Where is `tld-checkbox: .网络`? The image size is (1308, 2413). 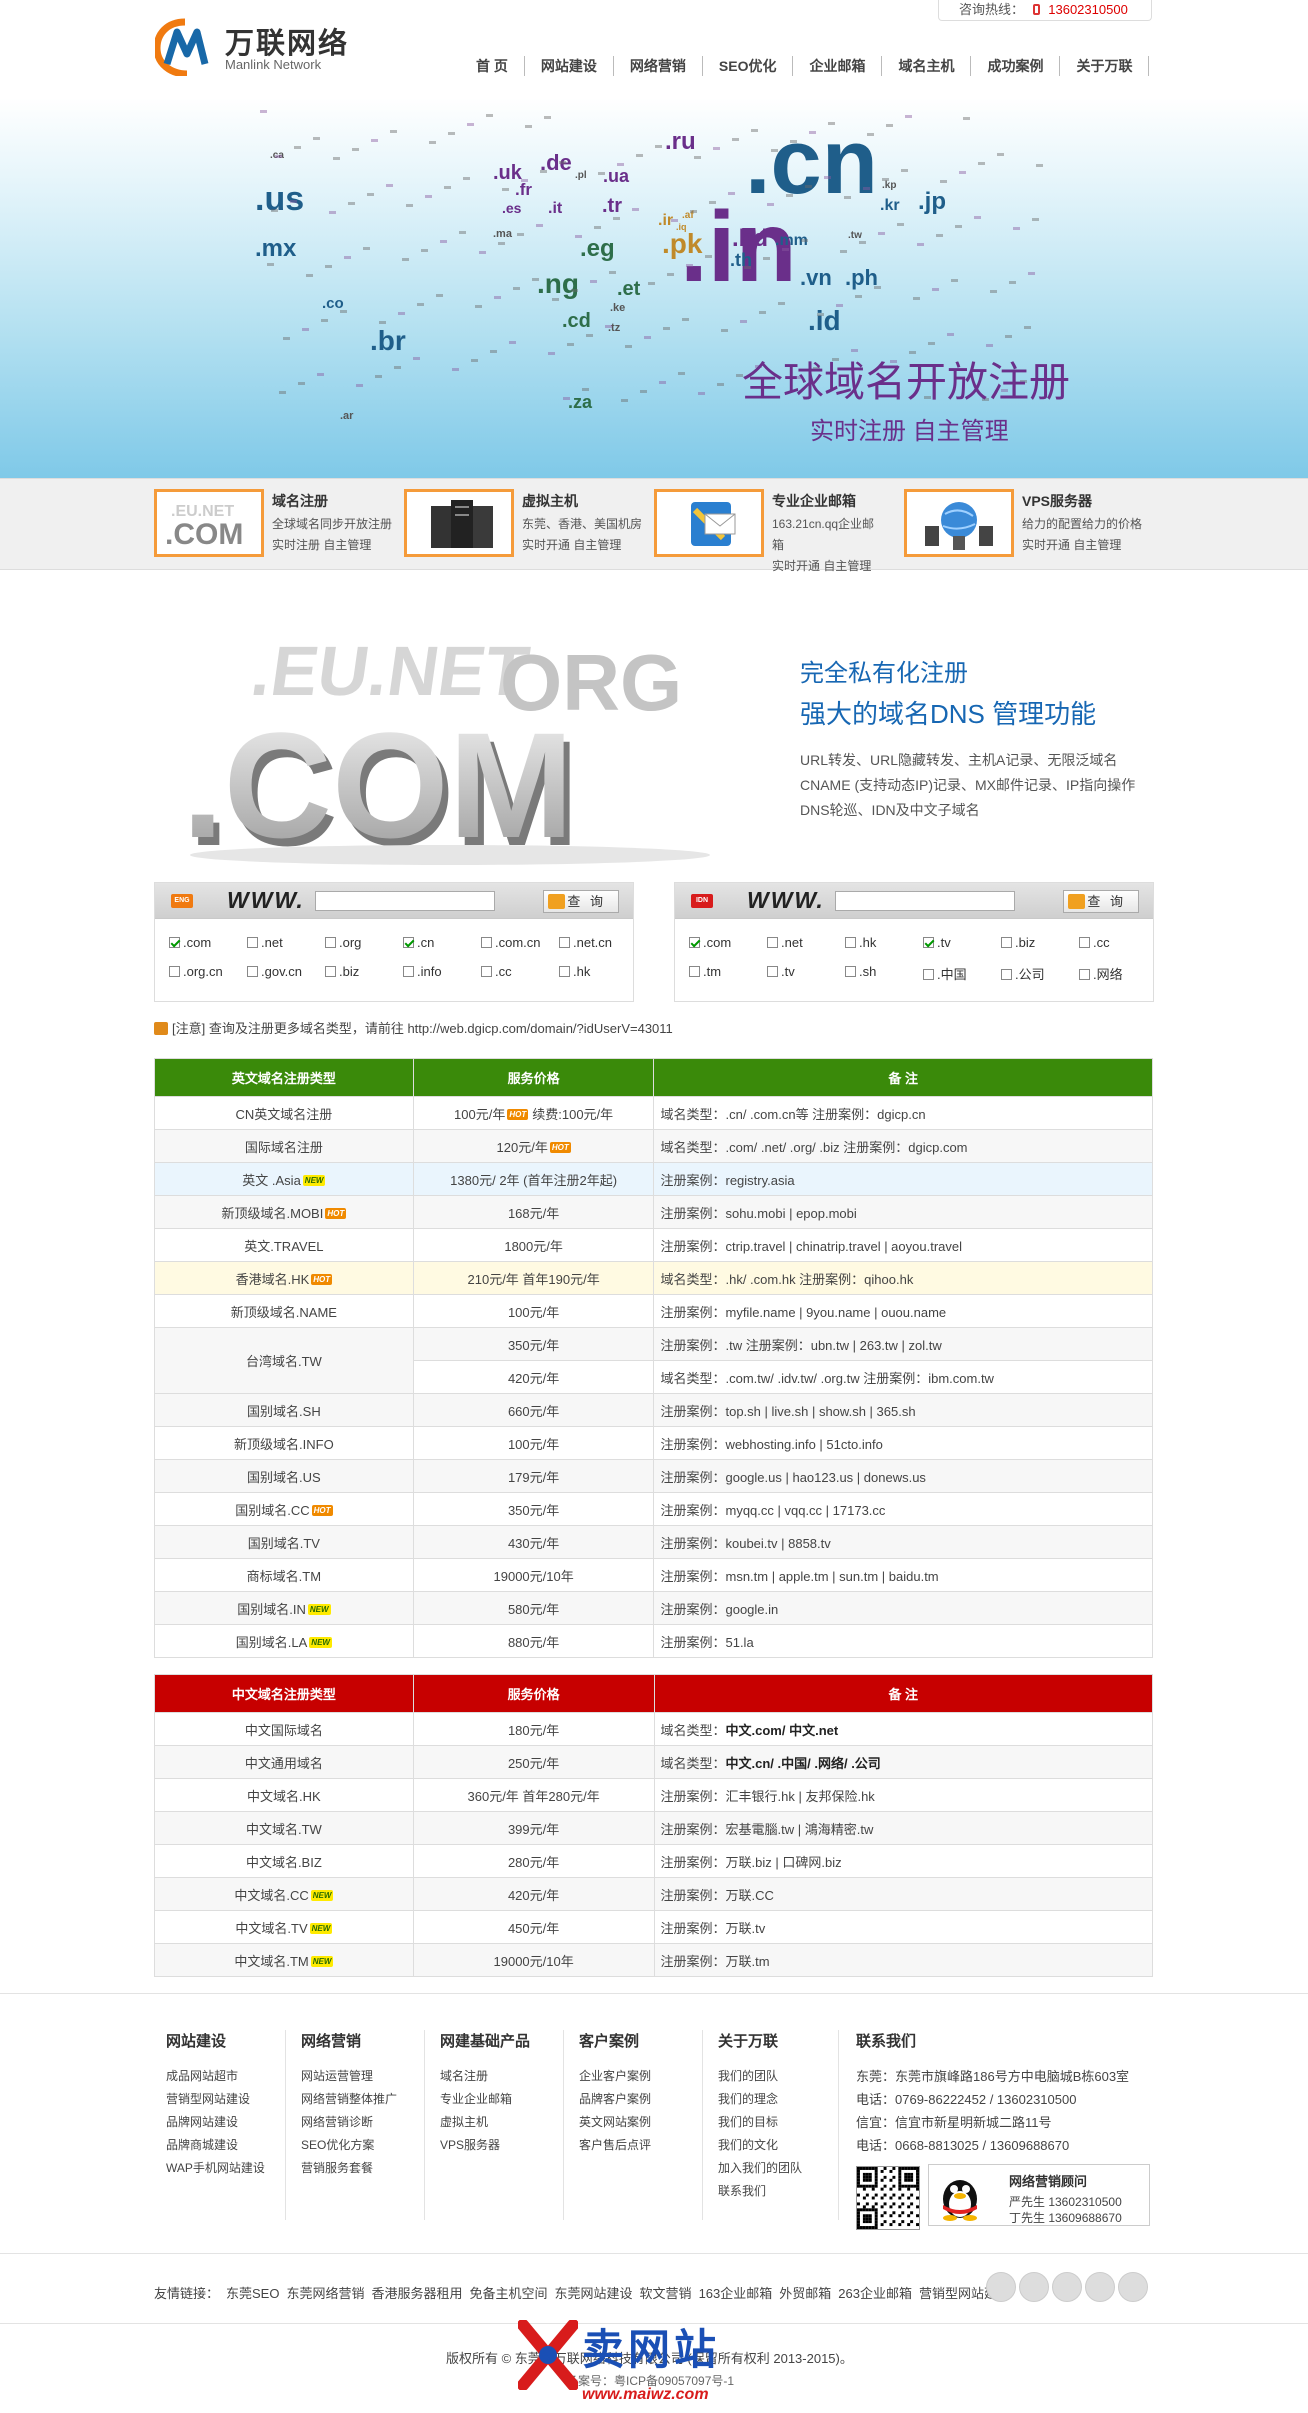 tld-checkbox: .网络 is located at coordinates (1101, 973).